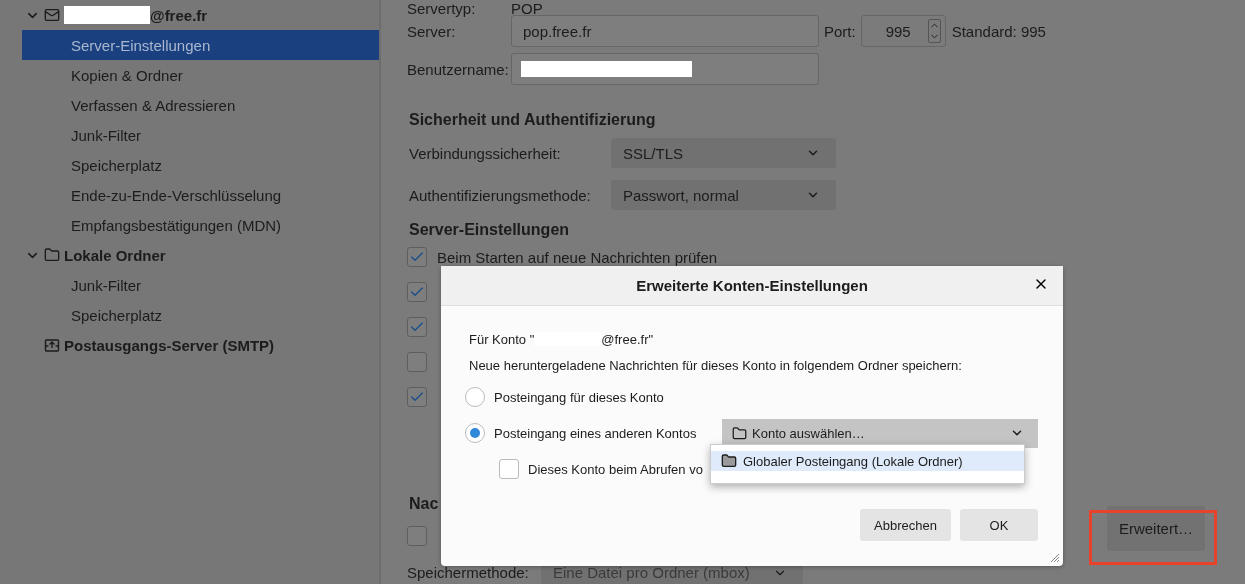 Image resolution: width=1245 pixels, height=584 pixels. Describe the element at coordinates (1054, 557) in the screenshot. I see `resize-grip-icon` at that location.